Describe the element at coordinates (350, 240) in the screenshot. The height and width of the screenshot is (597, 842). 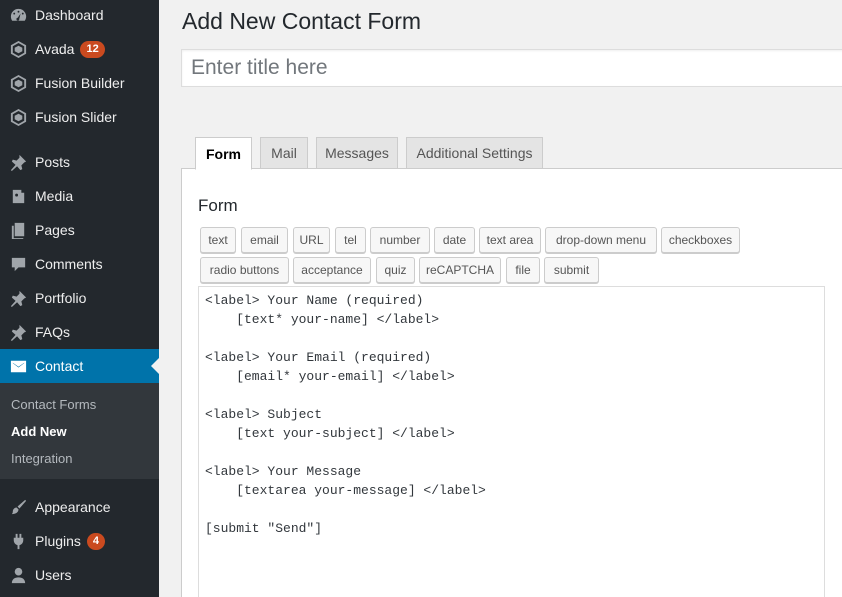
I see `tag-button-tel: tel` at that location.